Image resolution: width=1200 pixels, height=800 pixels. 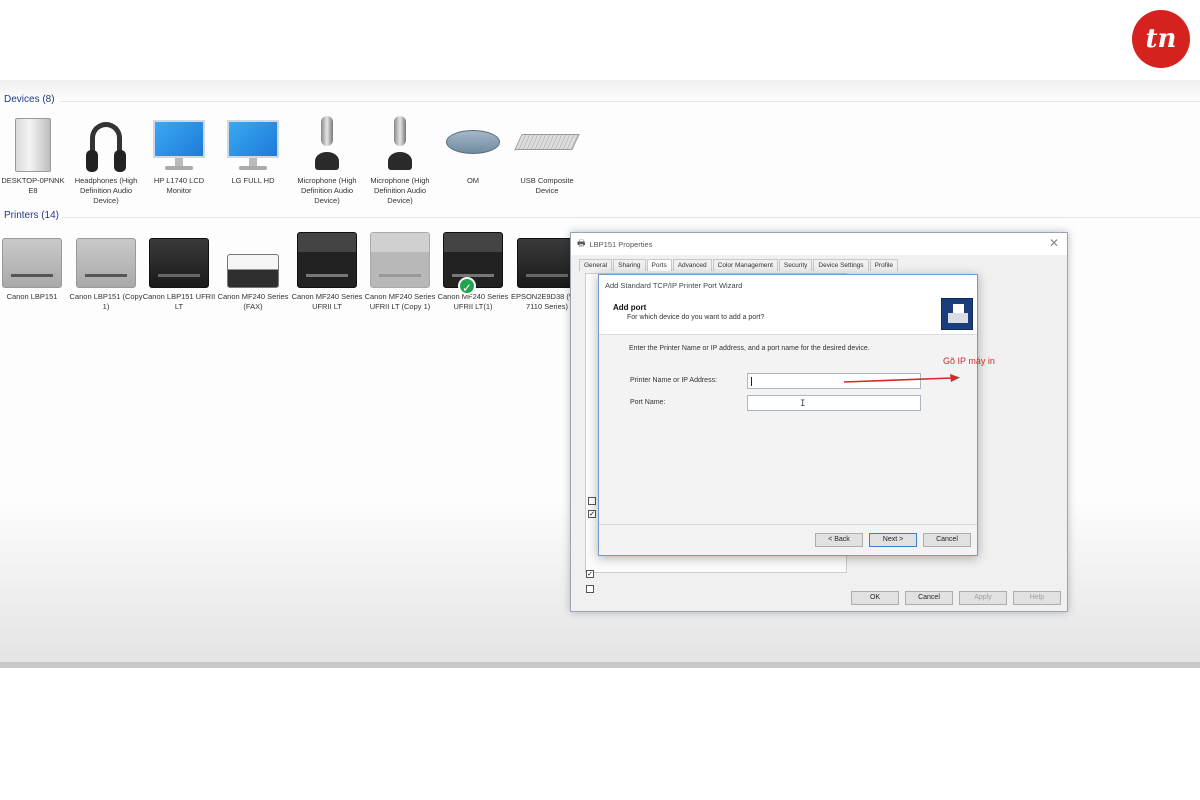 I want to click on mouse-icon, so click(x=473, y=142).